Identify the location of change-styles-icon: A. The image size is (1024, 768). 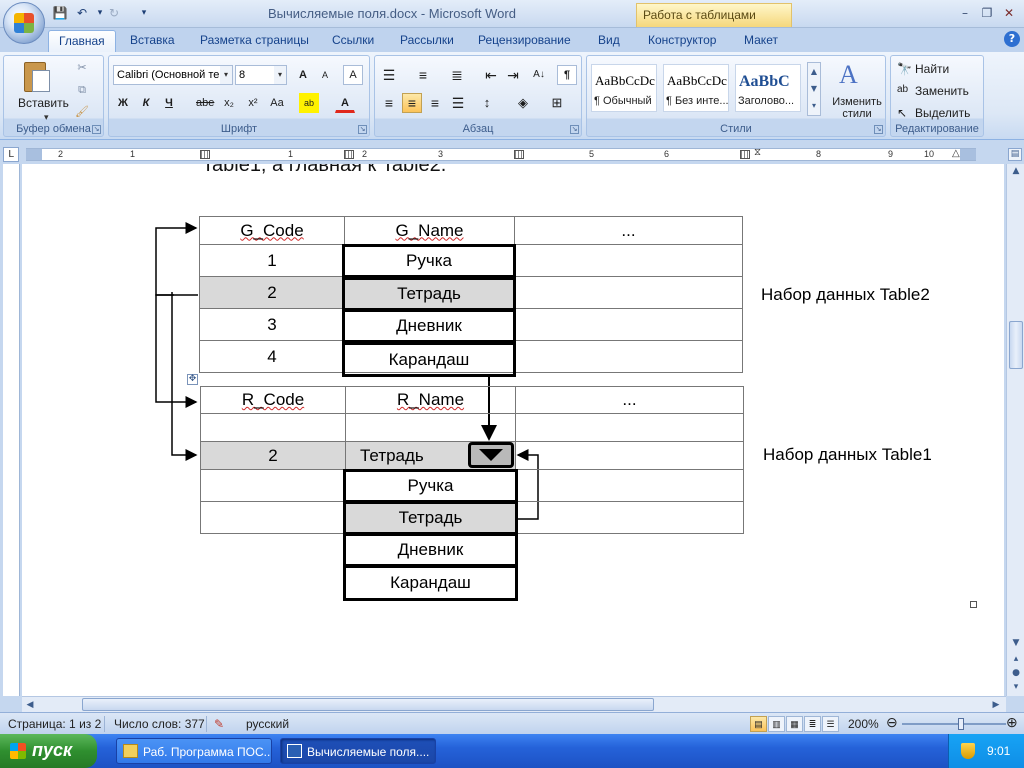
(848, 75).